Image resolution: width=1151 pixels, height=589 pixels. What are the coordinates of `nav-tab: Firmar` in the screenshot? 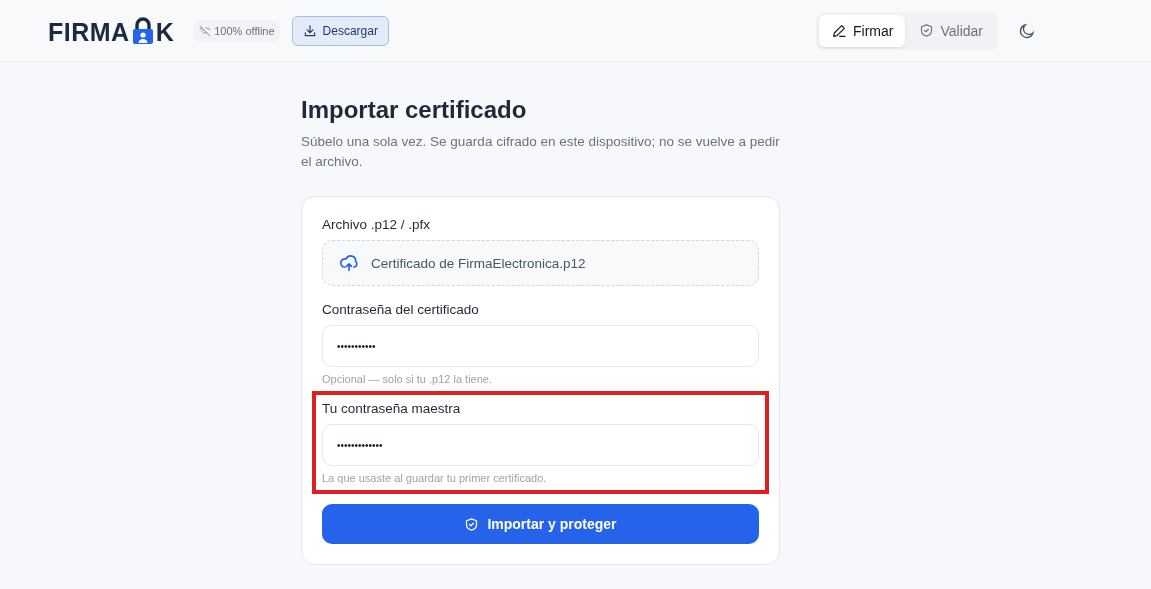 It's located at (862, 30).